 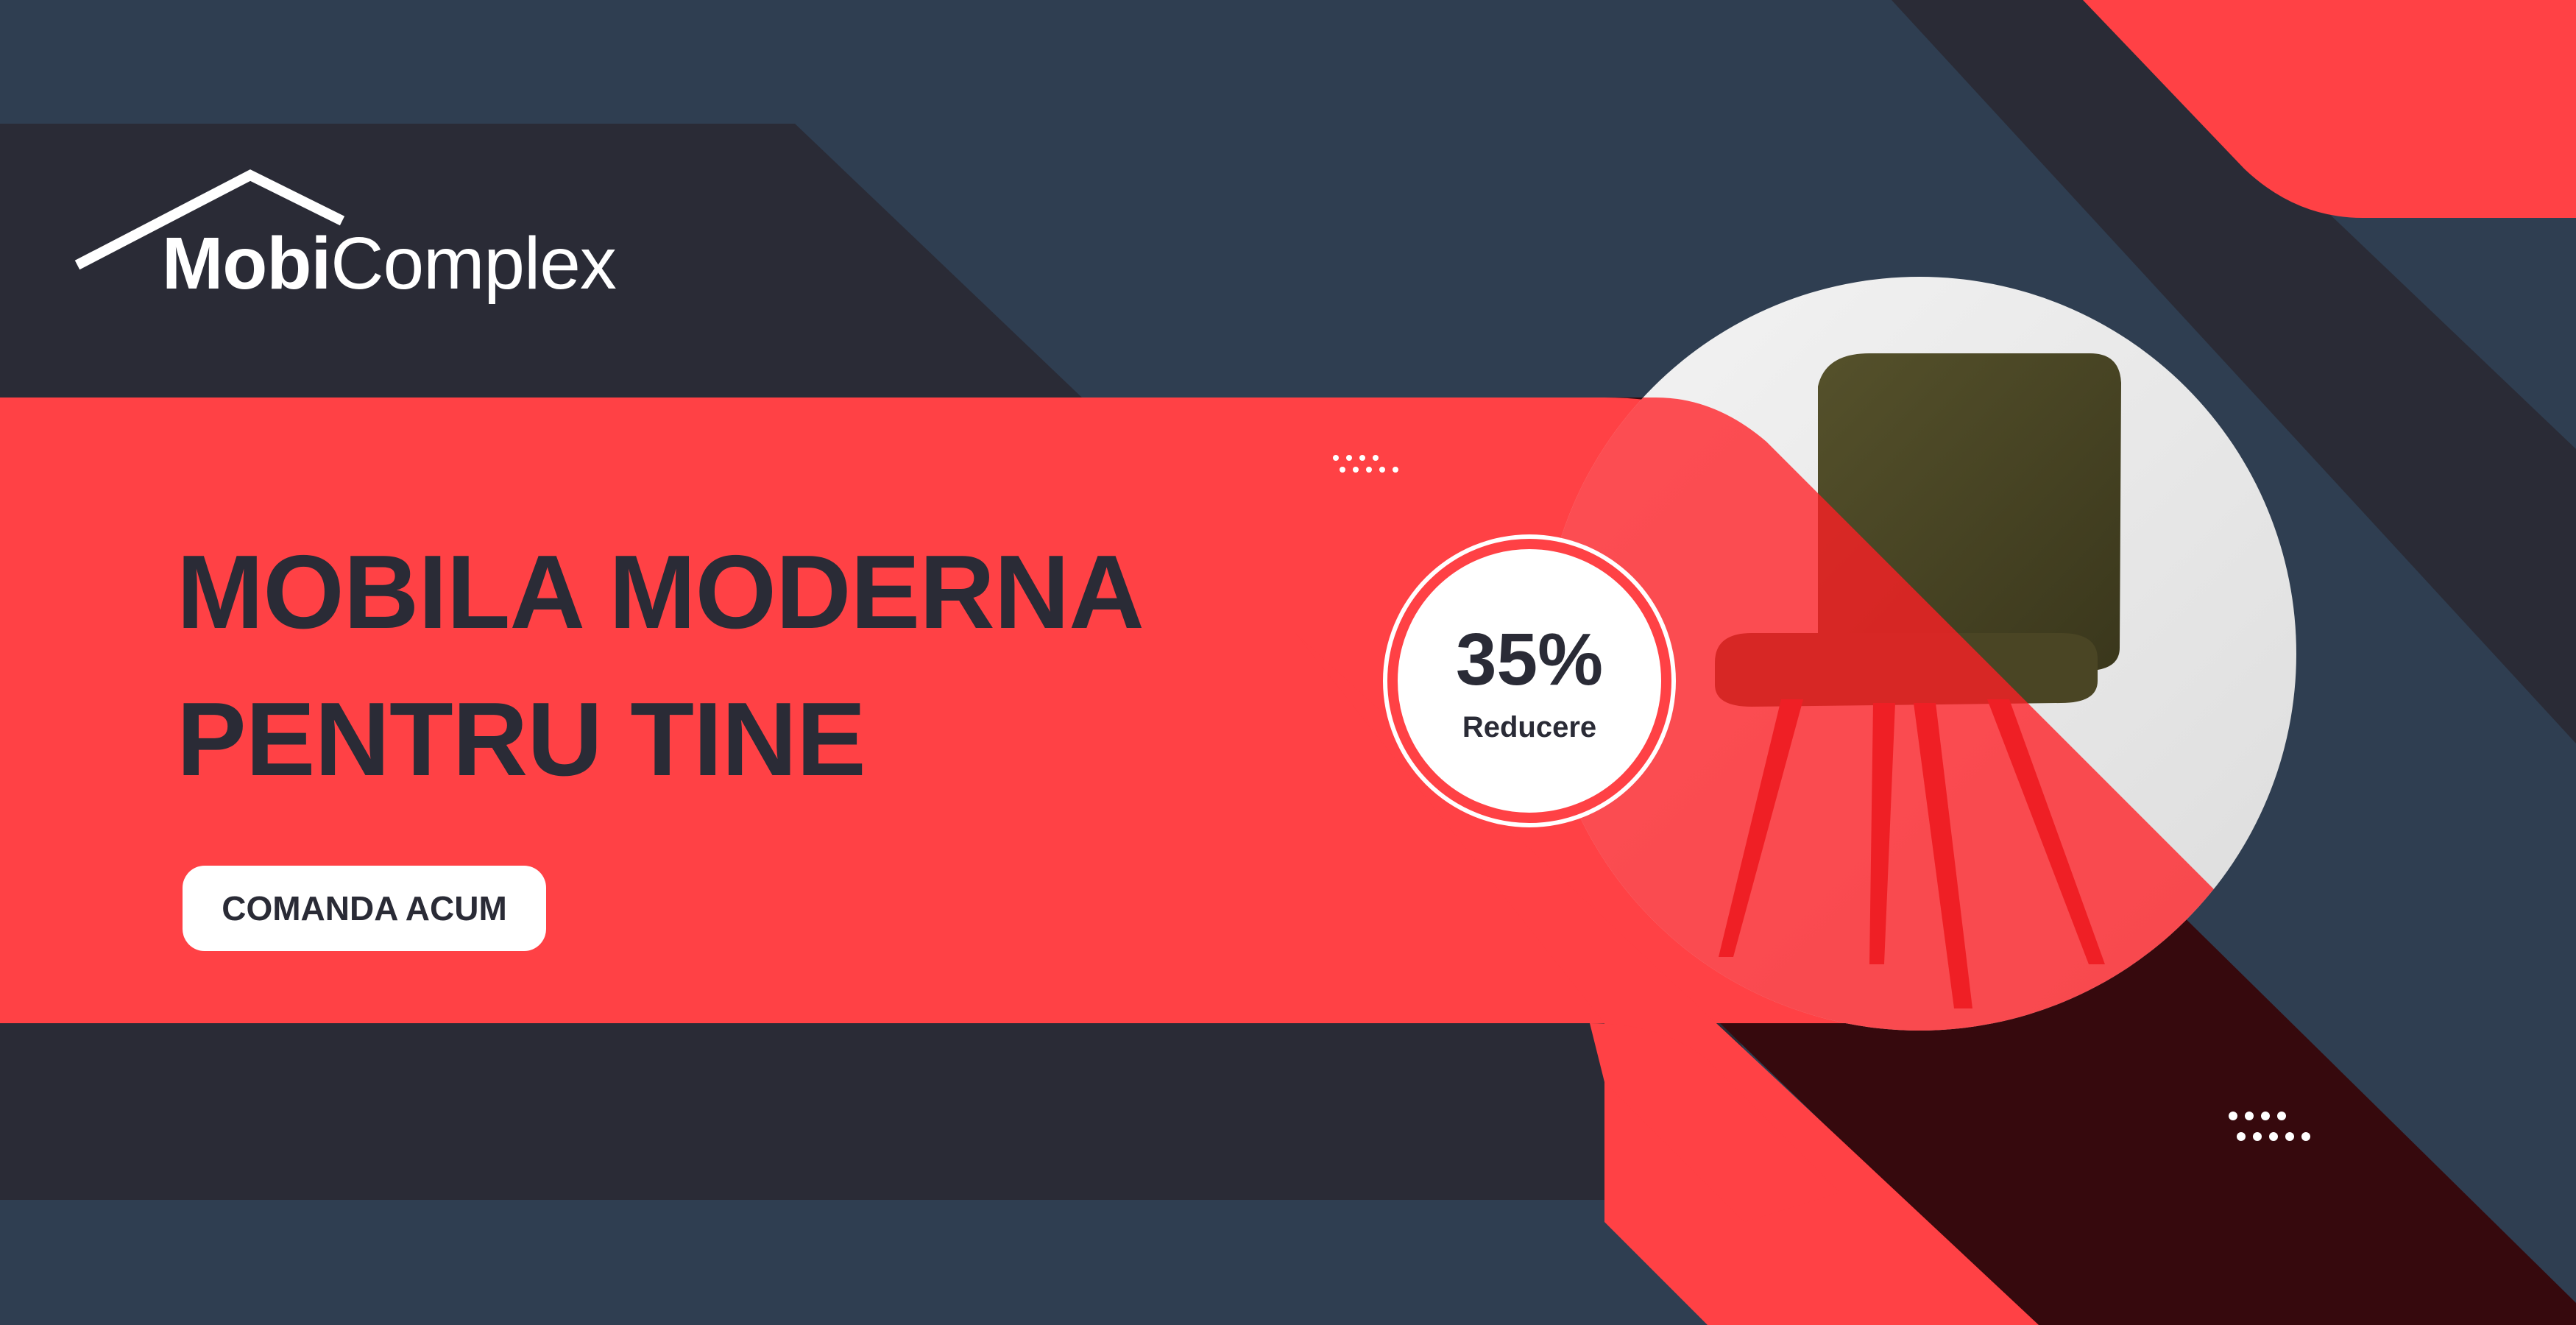 What do you see at coordinates (660, 592) in the screenshot?
I see `headline-line-1: MOBILA MODERNA` at bounding box center [660, 592].